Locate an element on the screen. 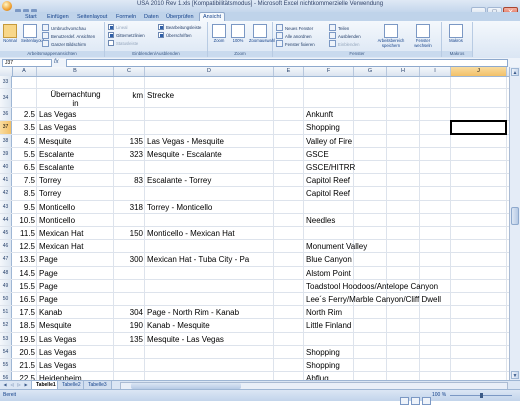 The width and height of the screenshot is (520, 410). zoom-selection-button: Zoomauswahl is located at coordinates (262, 34).